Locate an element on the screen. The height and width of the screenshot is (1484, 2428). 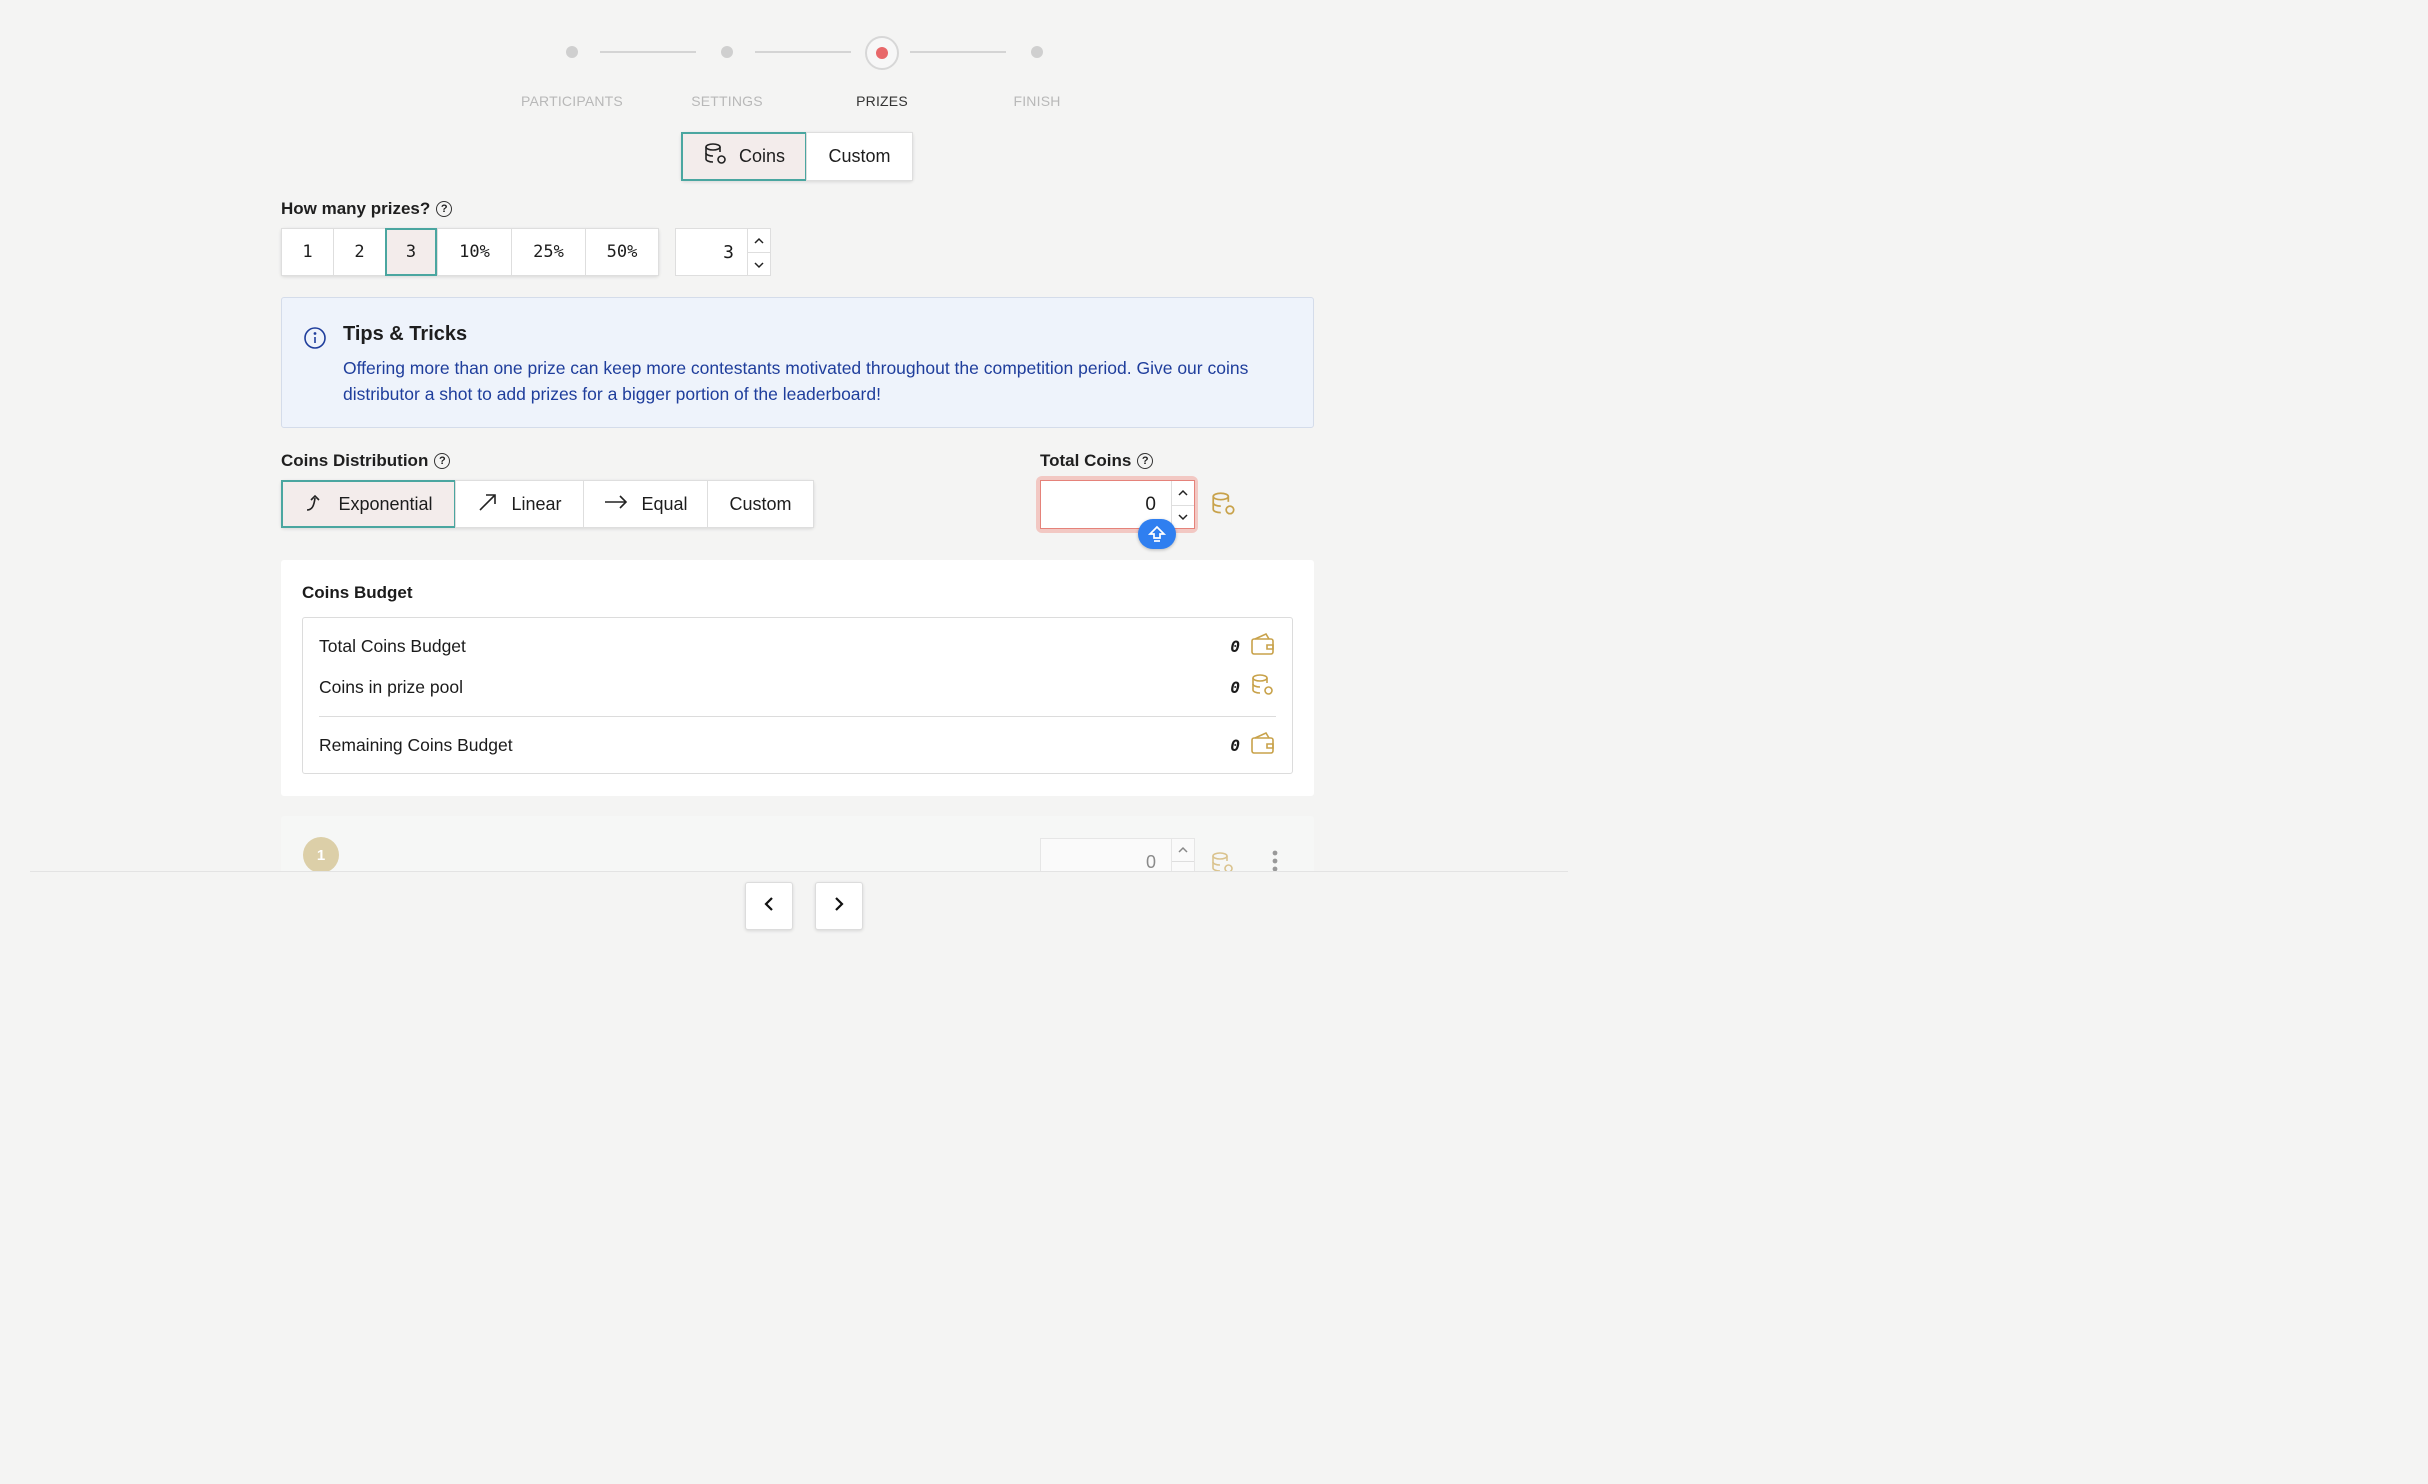
prize-count-stepper is located at coordinates (758, 252).